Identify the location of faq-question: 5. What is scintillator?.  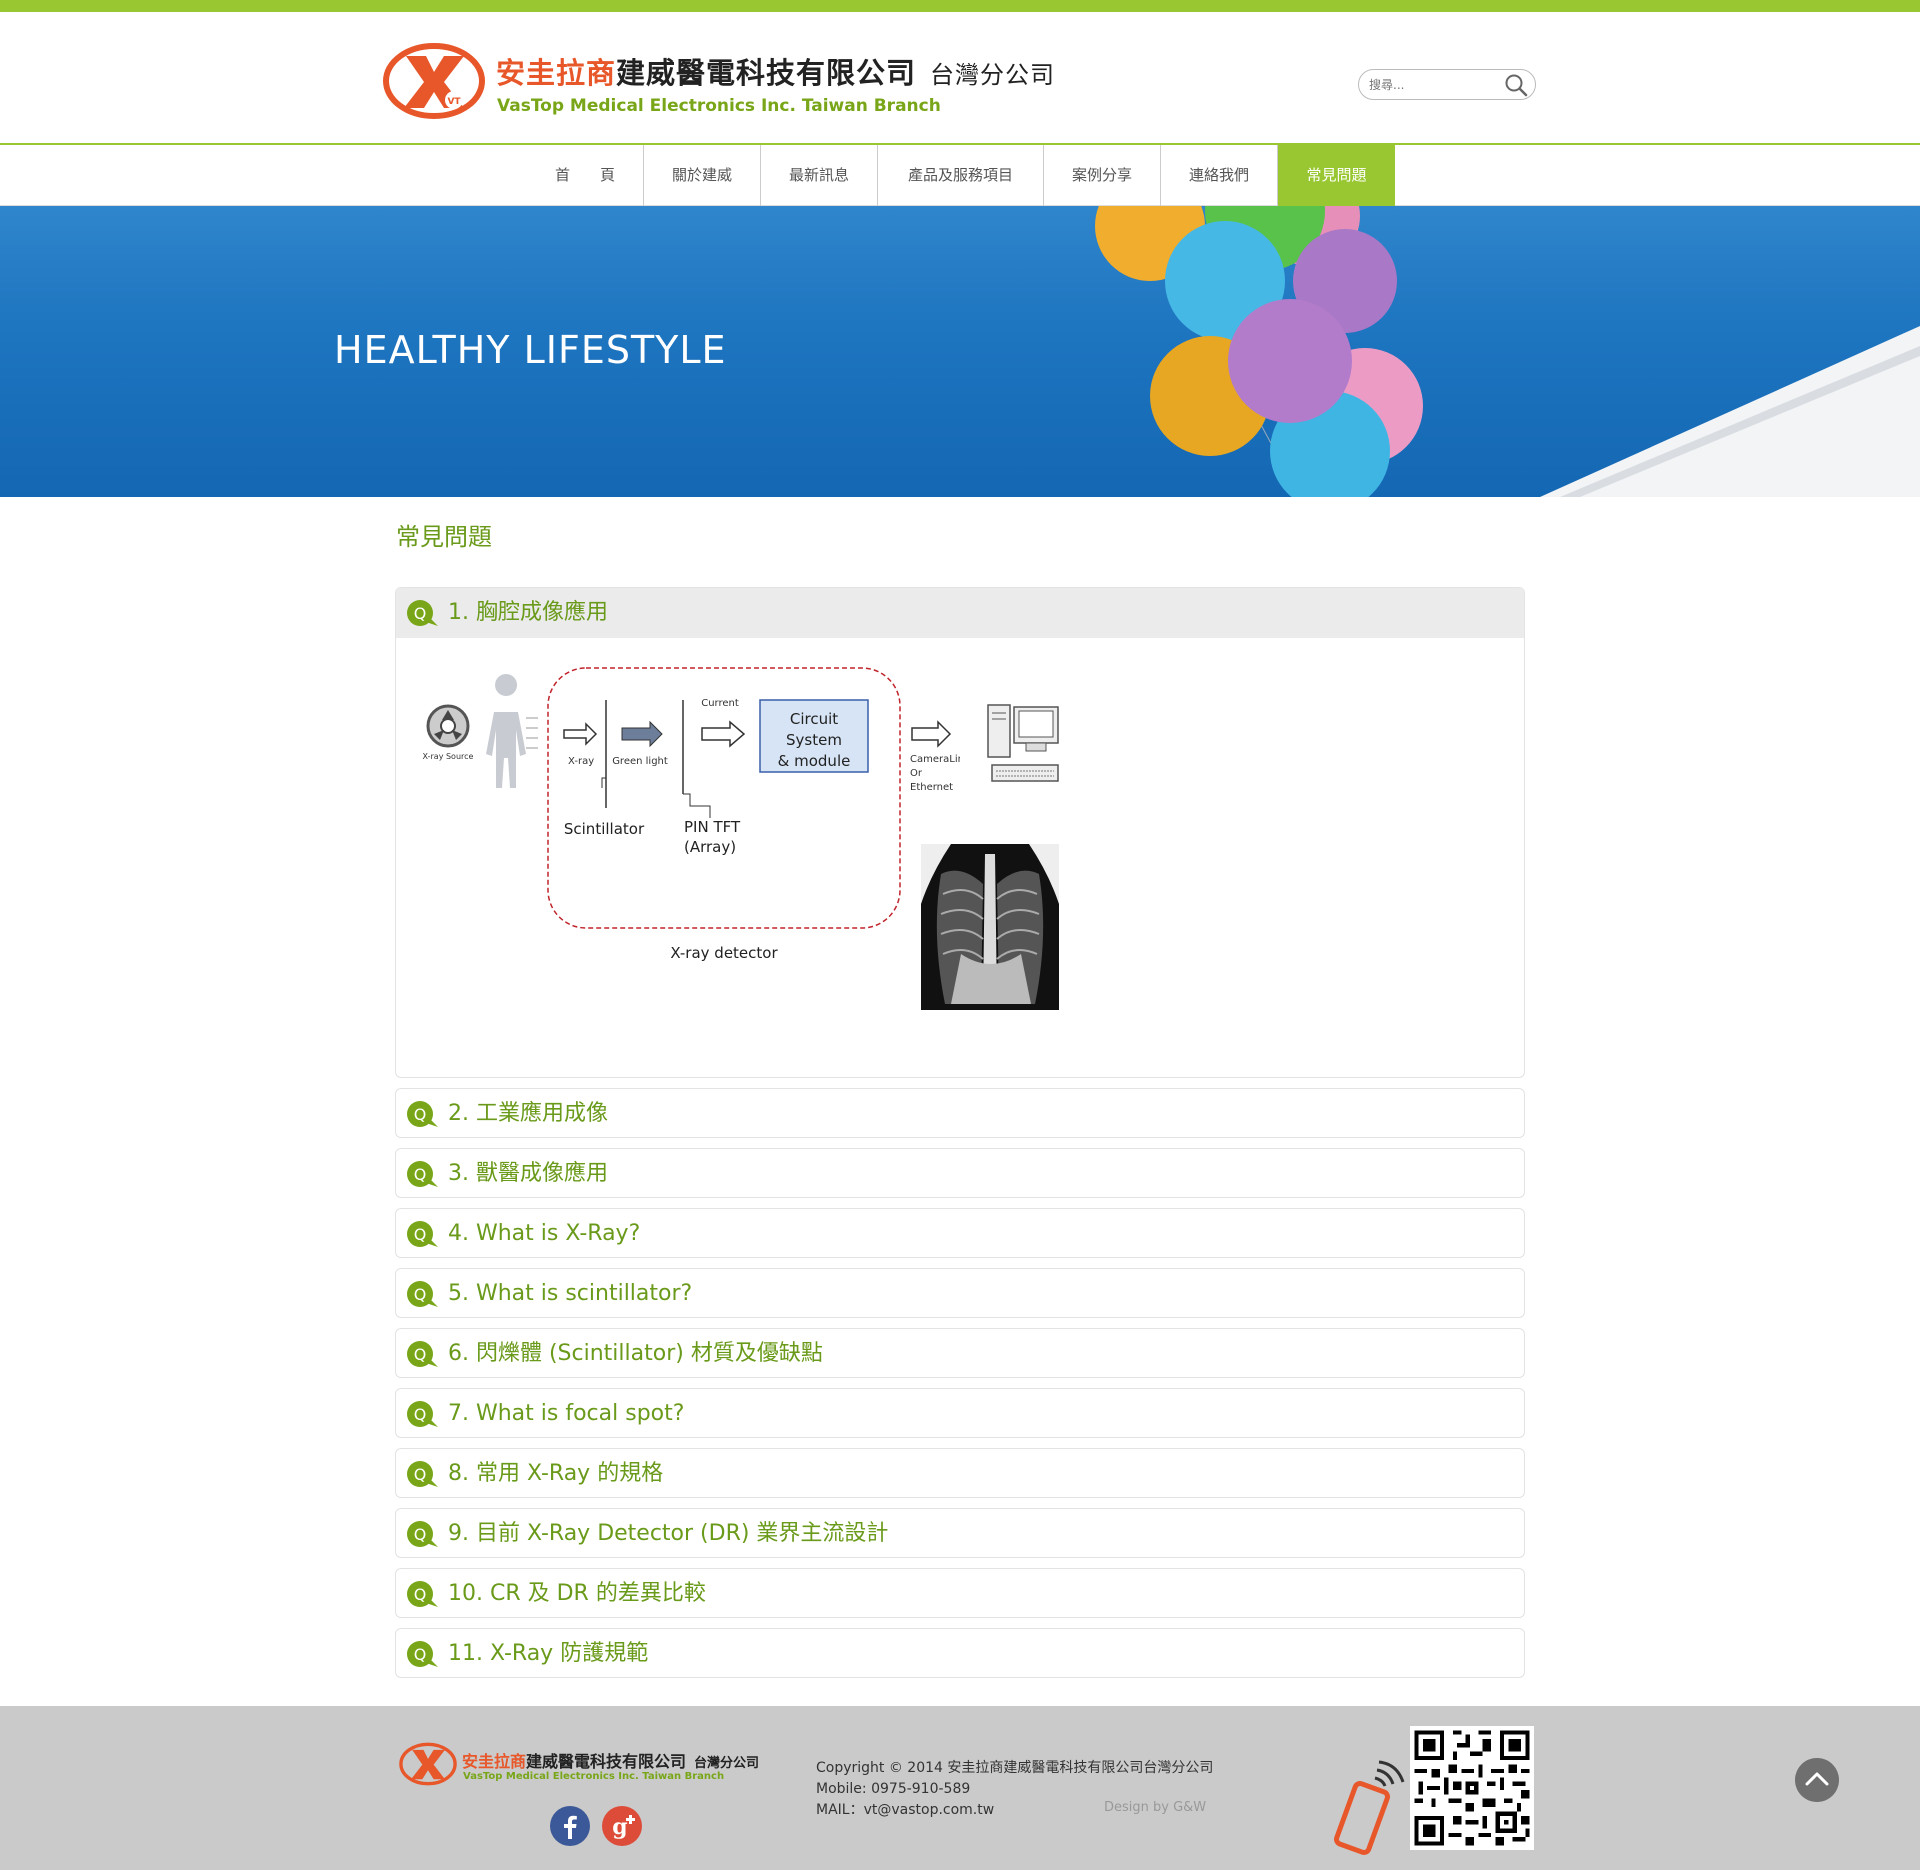
(570, 1294).